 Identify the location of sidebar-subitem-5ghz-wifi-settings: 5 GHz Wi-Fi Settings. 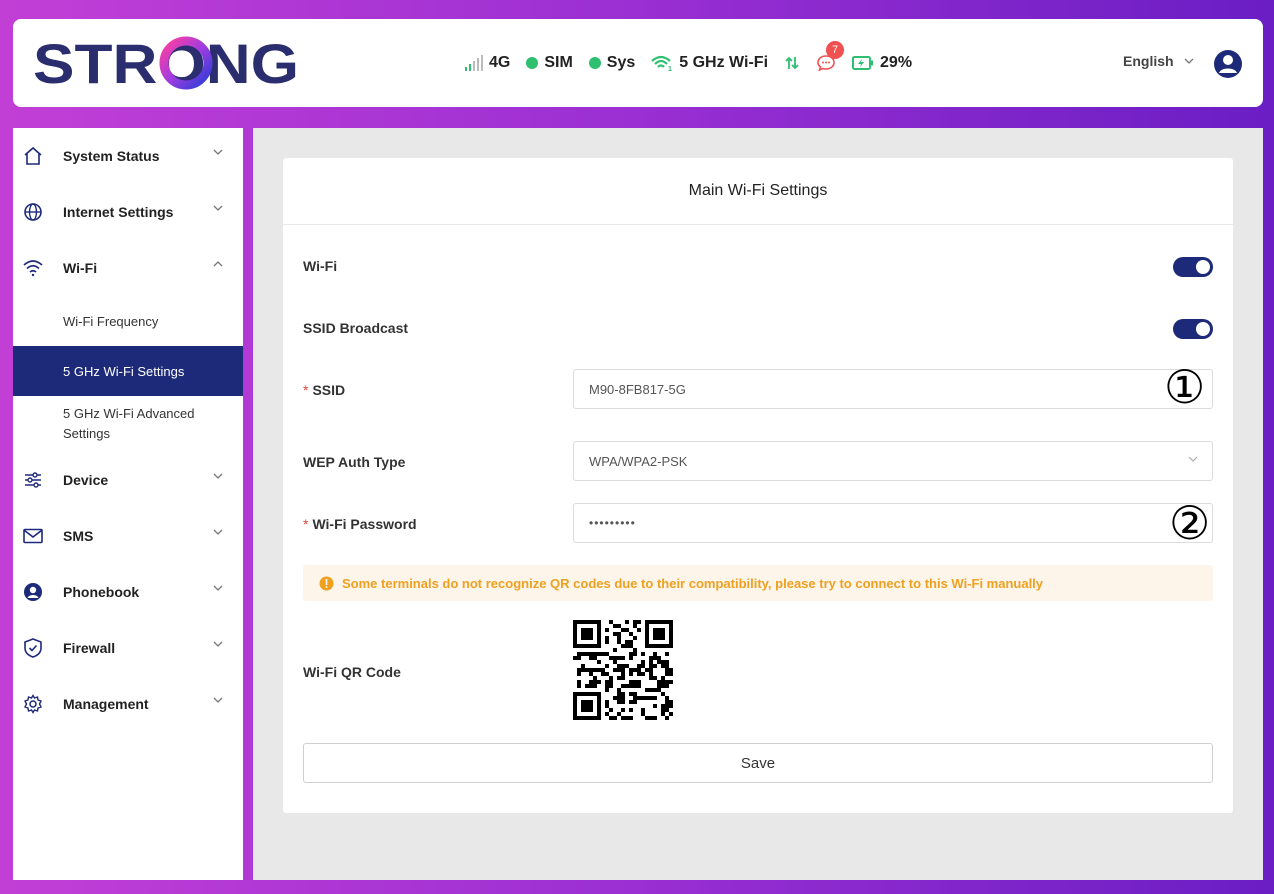
(128, 371).